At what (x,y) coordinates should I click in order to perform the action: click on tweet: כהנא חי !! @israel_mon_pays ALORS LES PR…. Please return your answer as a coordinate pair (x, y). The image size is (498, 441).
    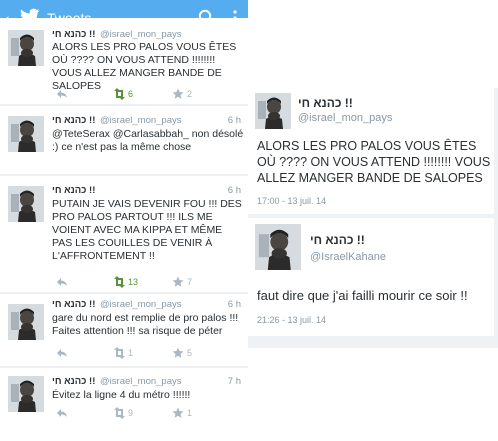
    Looking at the image, I should click on (124, 61).